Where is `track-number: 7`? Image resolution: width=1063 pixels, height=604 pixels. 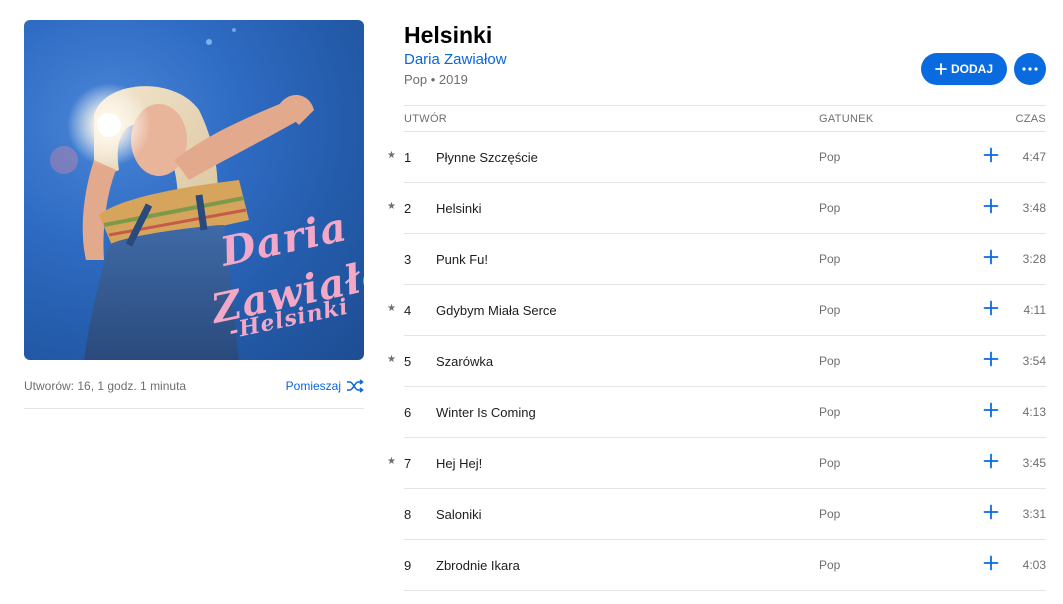
track-number: 7 is located at coordinates (408, 463).